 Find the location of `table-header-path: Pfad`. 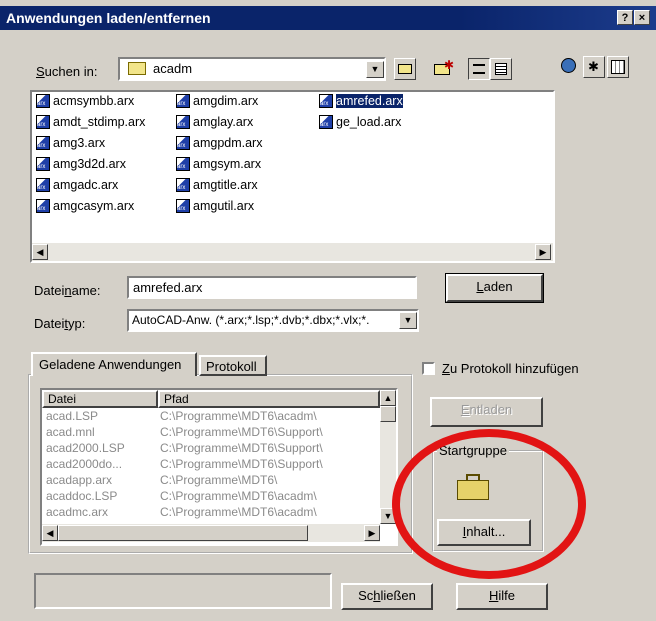

table-header-path: Pfad is located at coordinates (269, 399).